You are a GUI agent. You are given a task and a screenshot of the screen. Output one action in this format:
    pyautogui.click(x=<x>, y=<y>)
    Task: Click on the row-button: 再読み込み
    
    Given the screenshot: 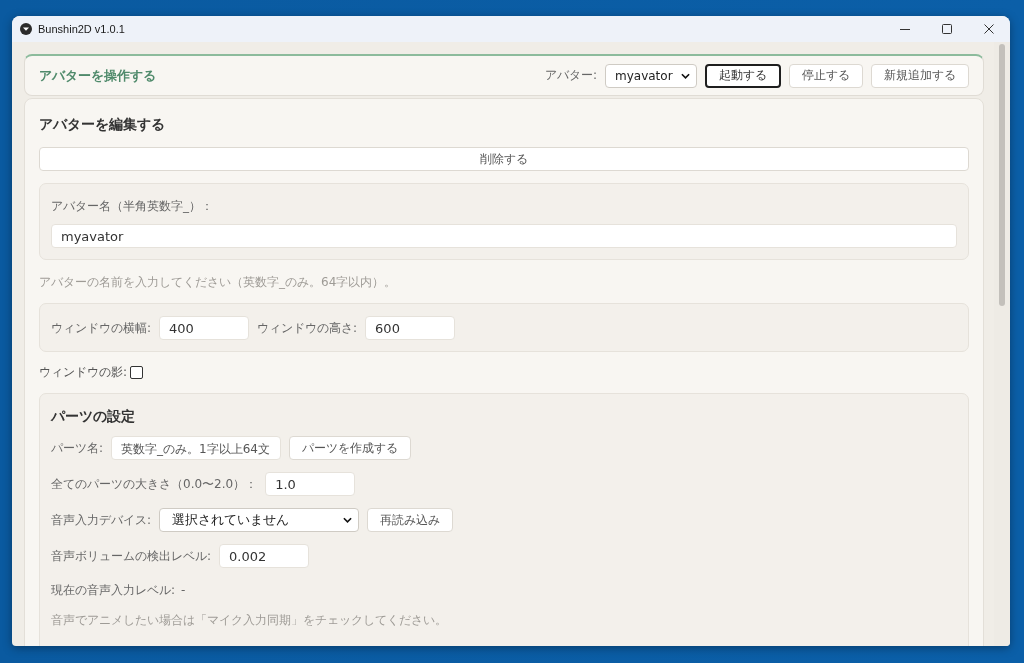 What is the action you would take?
    pyautogui.click(x=410, y=520)
    